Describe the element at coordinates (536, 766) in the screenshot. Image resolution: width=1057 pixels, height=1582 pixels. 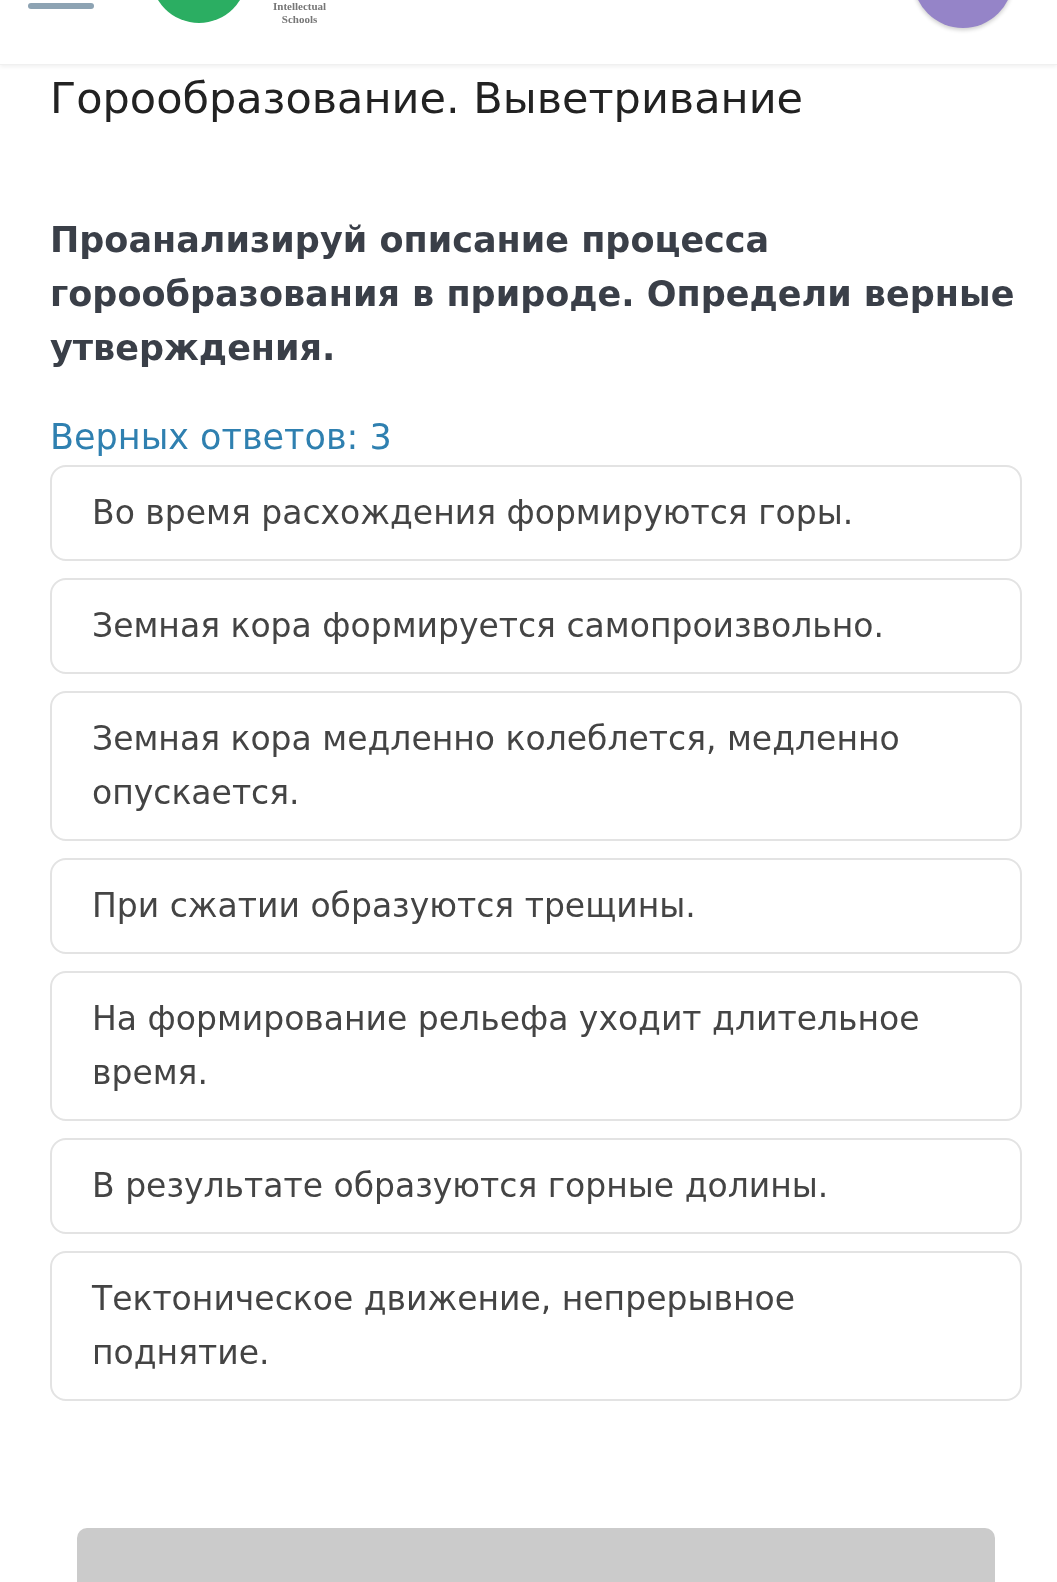
I see `answer-option: Земная кора медленно колеблется, медленно опускается.` at that location.